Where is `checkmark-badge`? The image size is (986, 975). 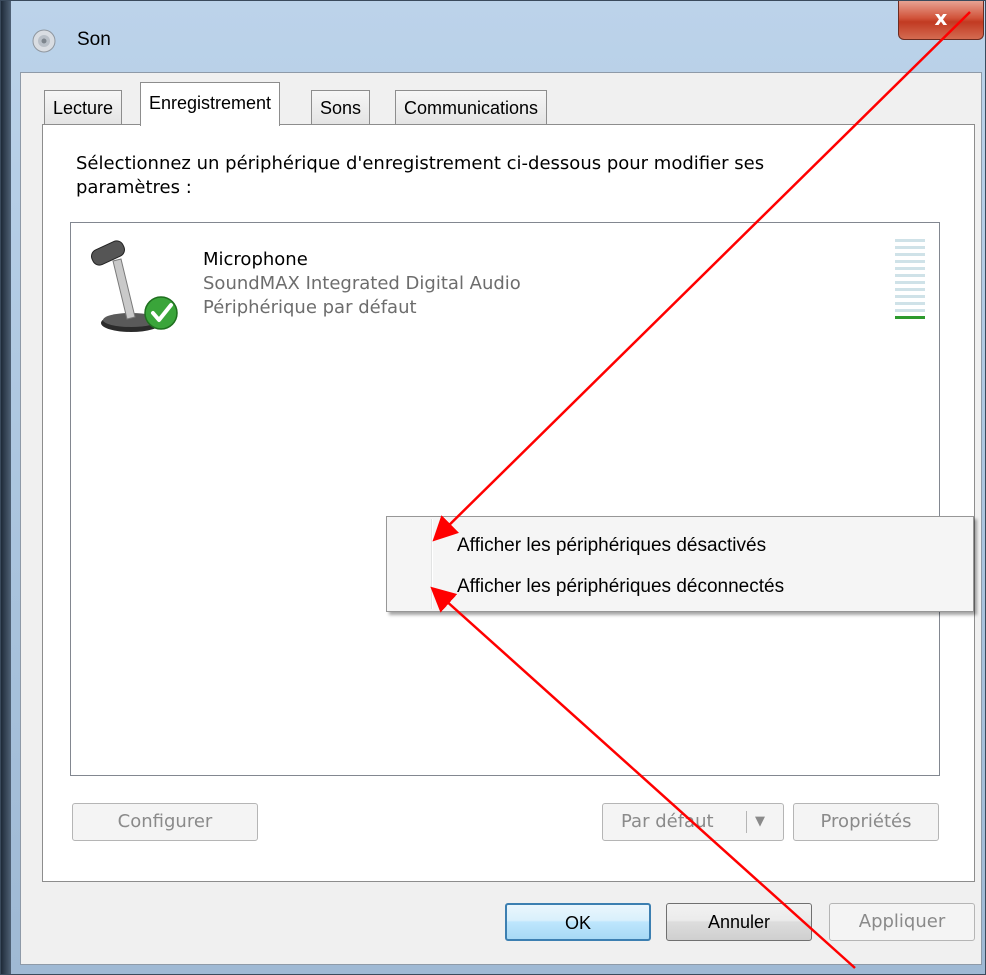
checkmark-badge is located at coordinates (161, 313).